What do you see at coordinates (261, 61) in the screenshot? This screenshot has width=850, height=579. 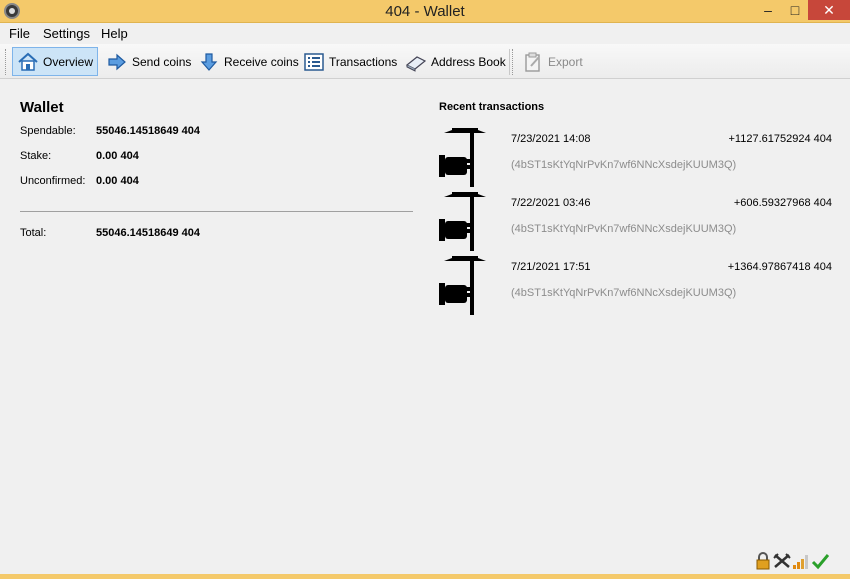 I see `receive-coins-label: Receive coins` at bounding box center [261, 61].